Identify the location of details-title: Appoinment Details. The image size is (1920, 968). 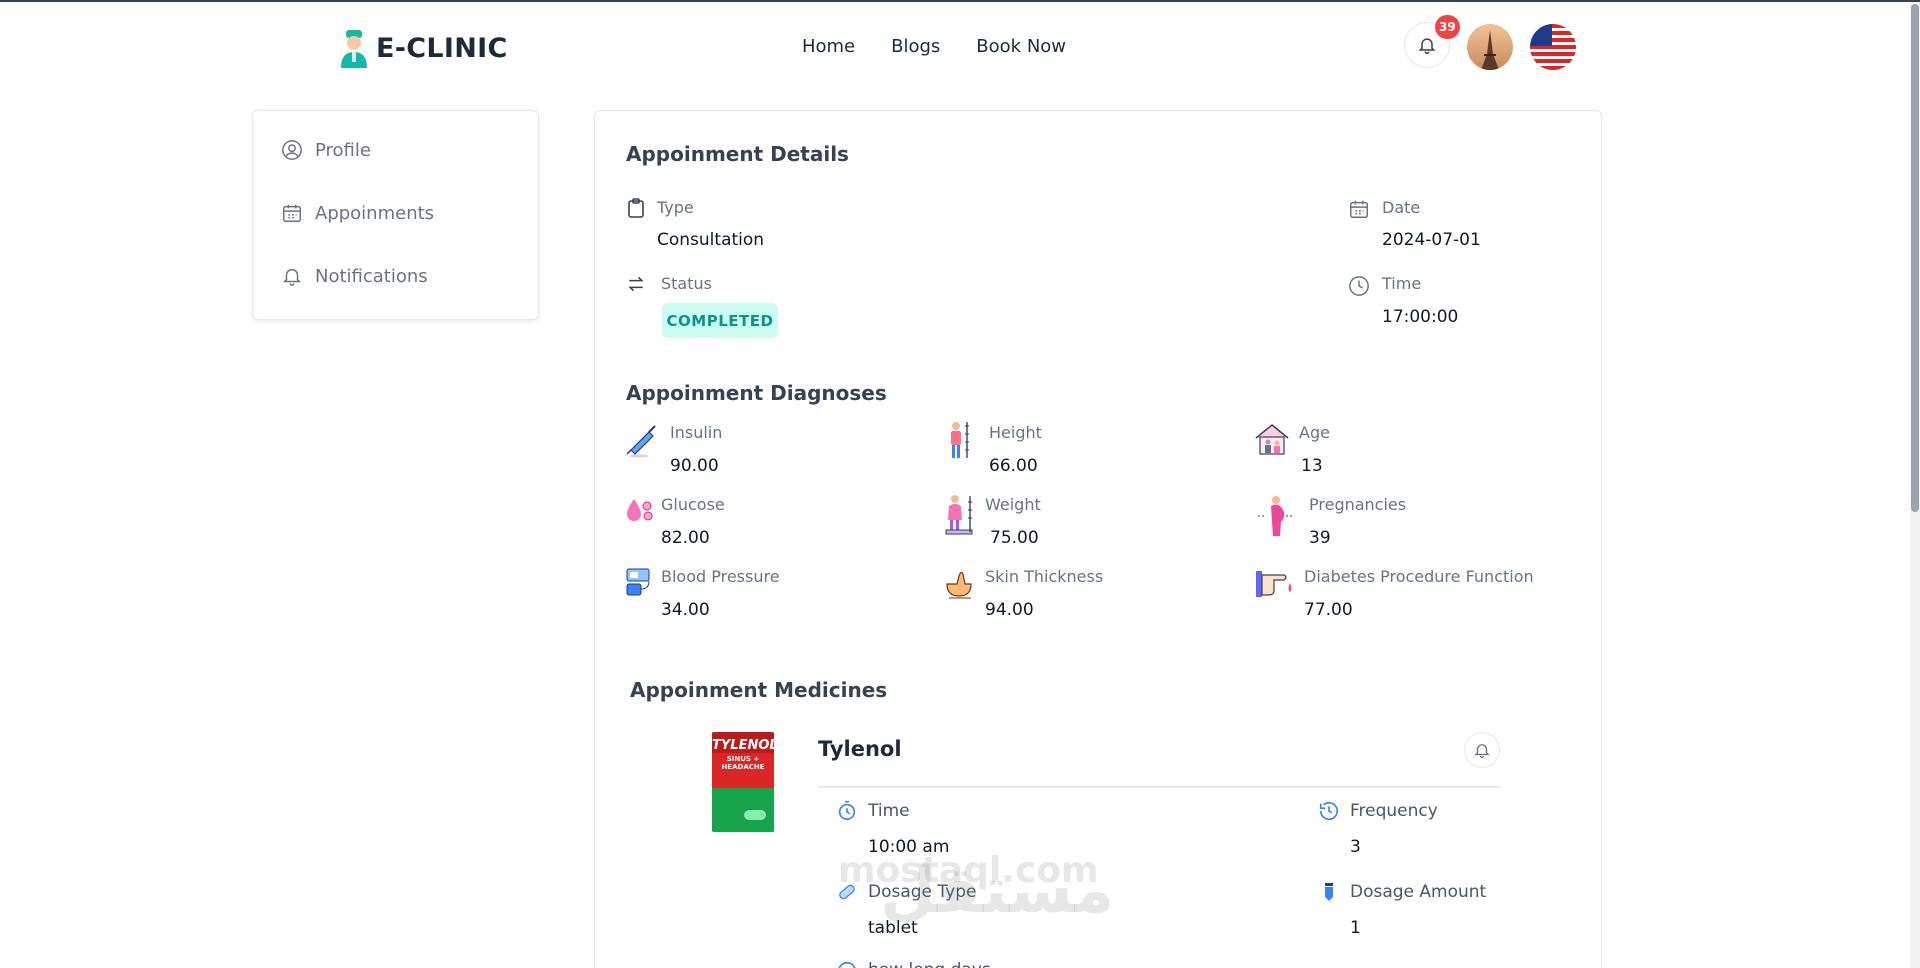
(737, 154).